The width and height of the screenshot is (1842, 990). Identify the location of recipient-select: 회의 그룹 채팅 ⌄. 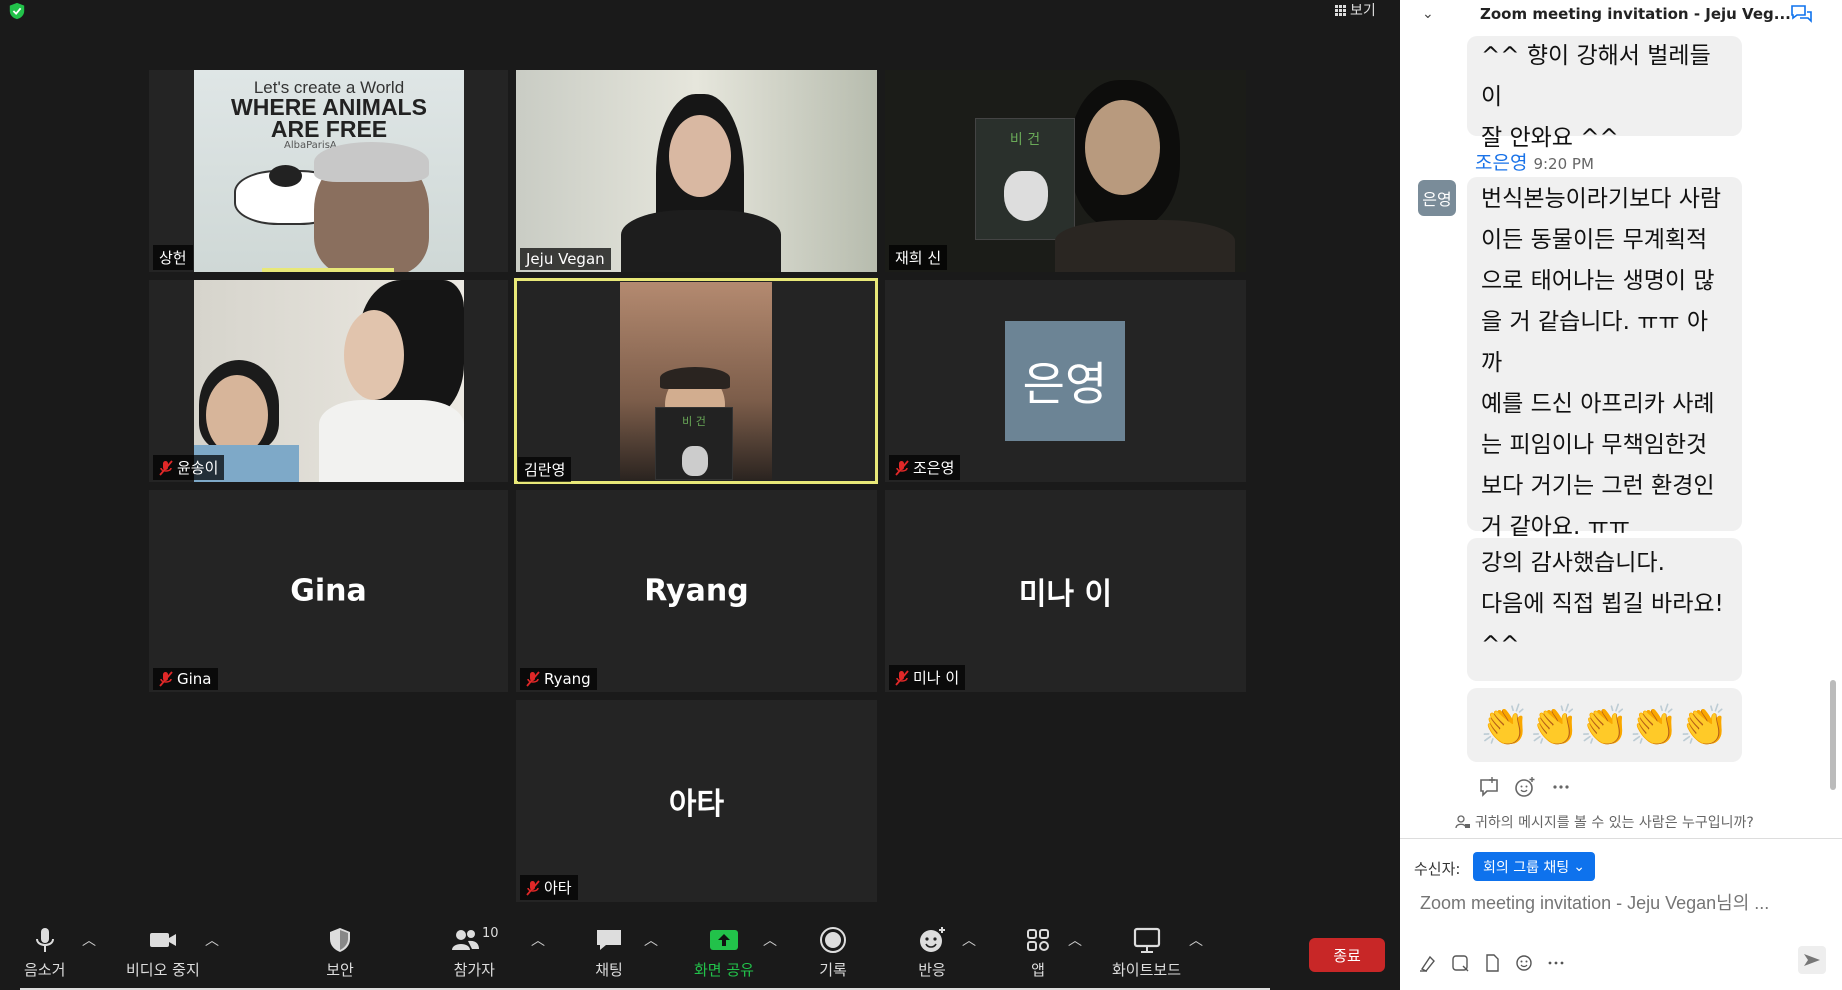
(1534, 866).